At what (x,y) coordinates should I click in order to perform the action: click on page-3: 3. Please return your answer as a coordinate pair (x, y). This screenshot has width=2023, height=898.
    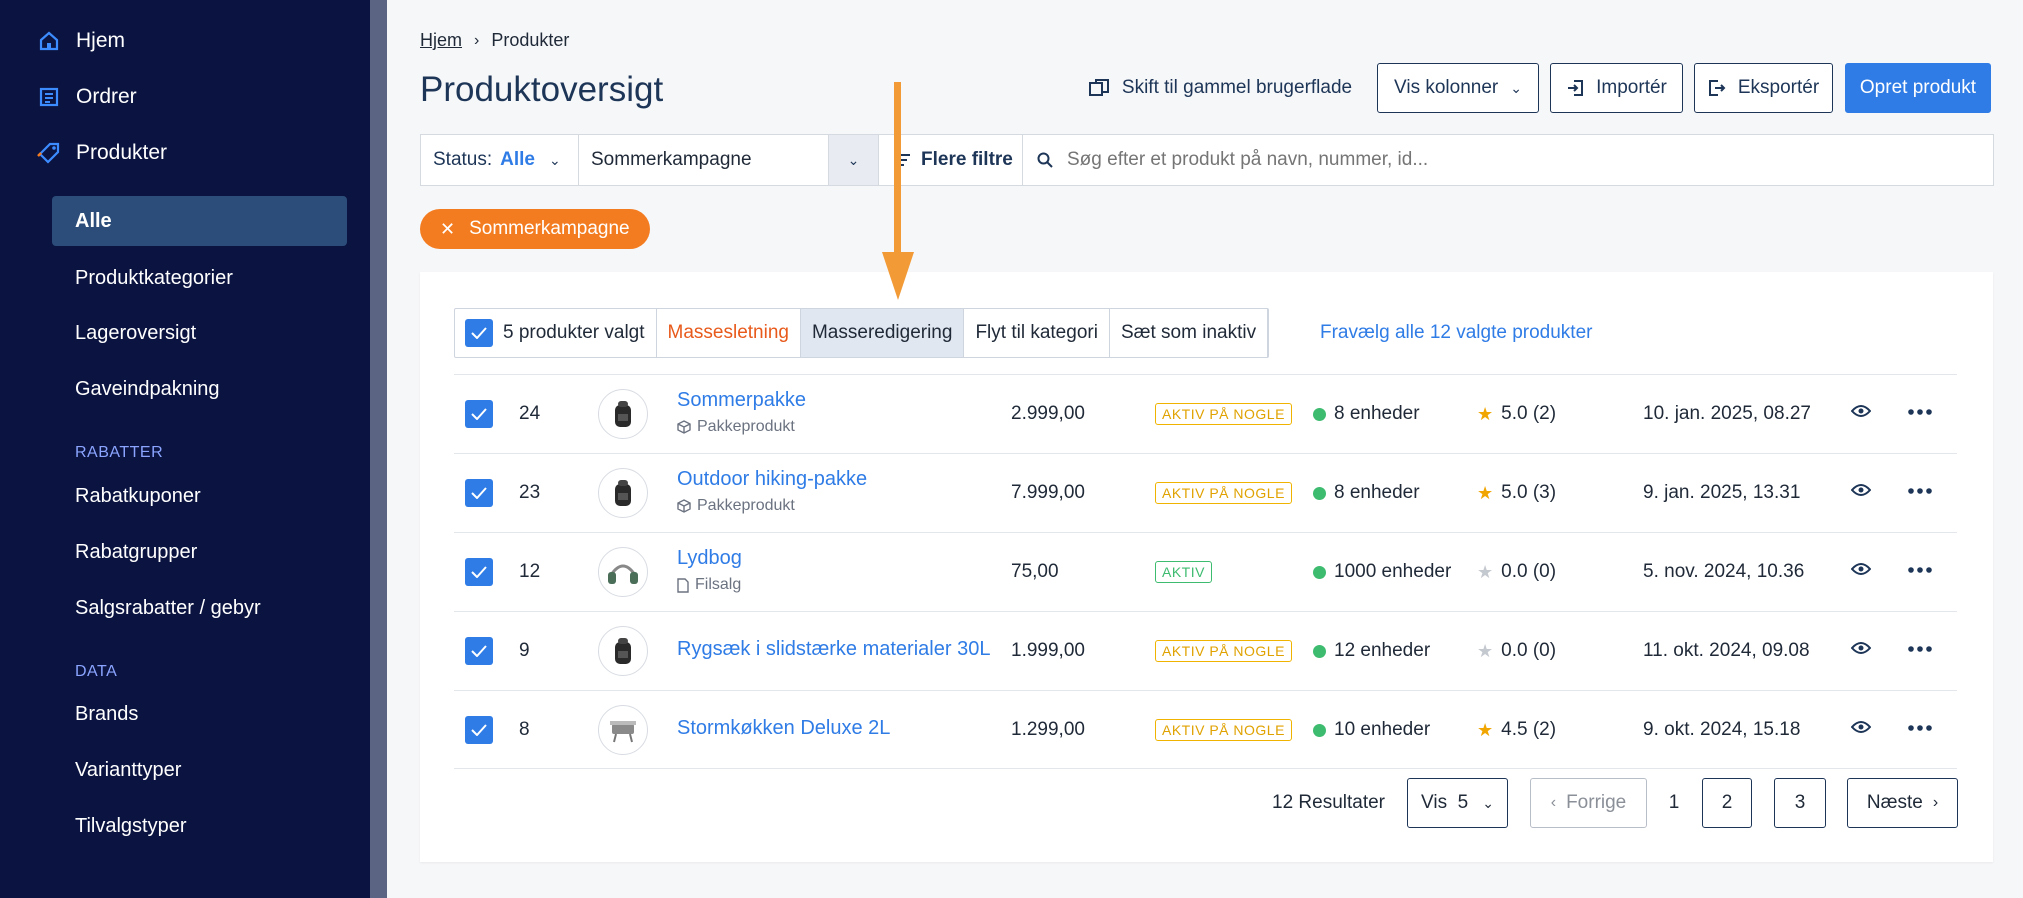
    Looking at the image, I should click on (1800, 803).